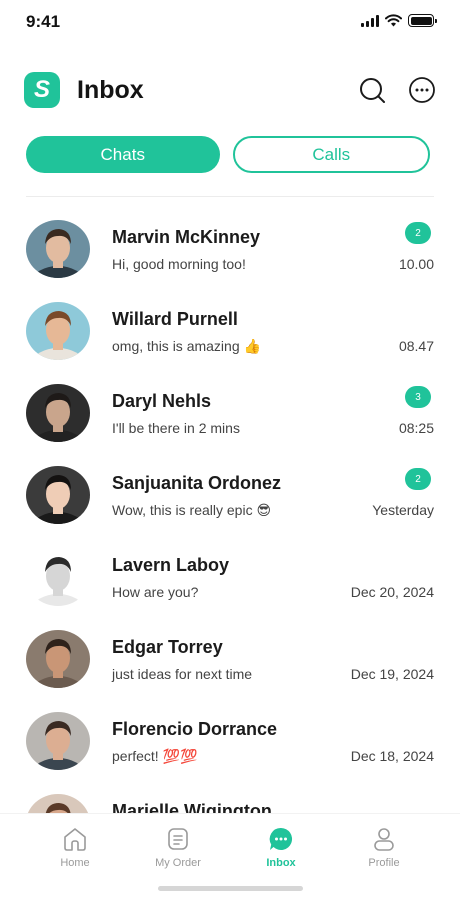 The image size is (460, 900). What do you see at coordinates (384, 839) in the screenshot?
I see `profile-icon` at bounding box center [384, 839].